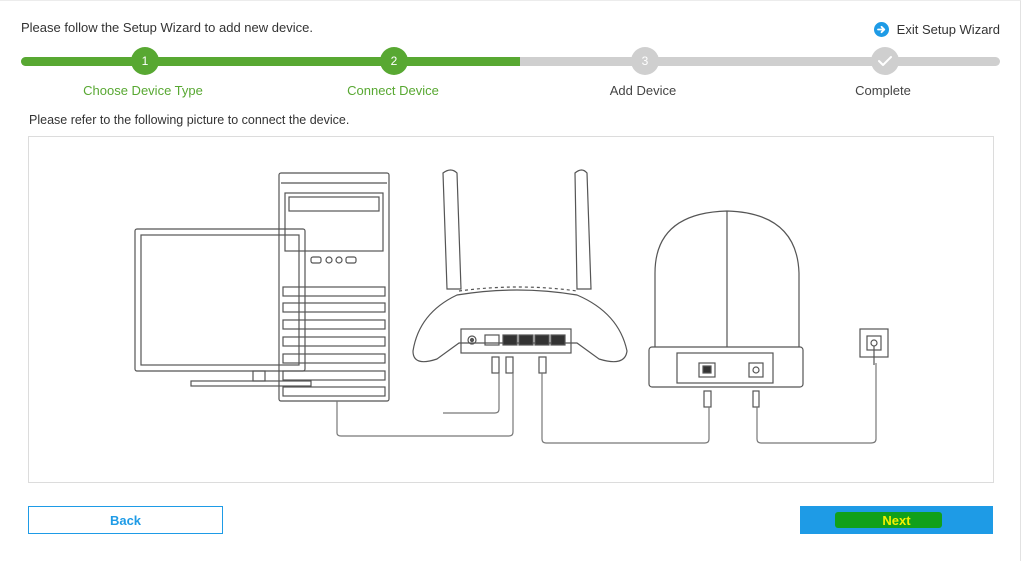  What do you see at coordinates (643, 90) in the screenshot?
I see `step-3-label: Add Device` at bounding box center [643, 90].